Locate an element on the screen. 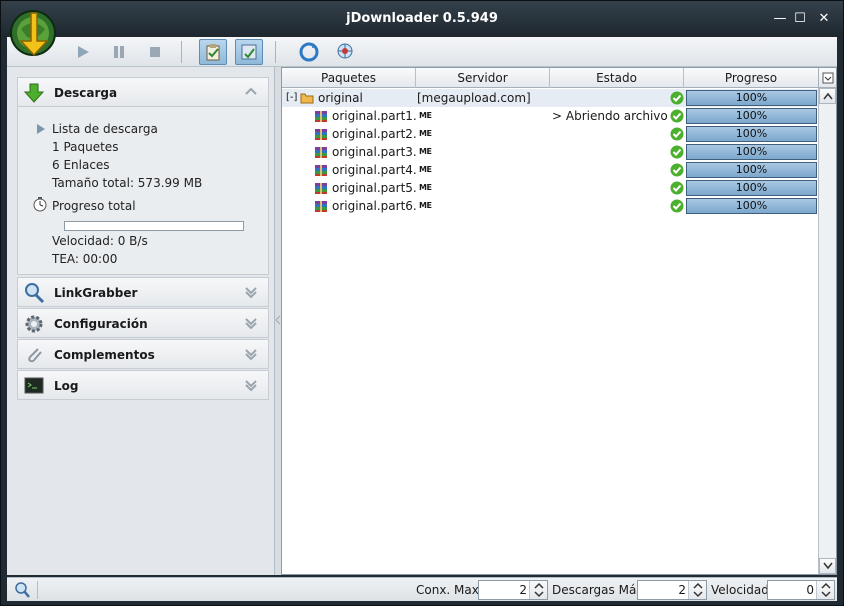 This screenshot has height=606, width=844. file-row: original.part2....ME 100% is located at coordinates (550, 134).